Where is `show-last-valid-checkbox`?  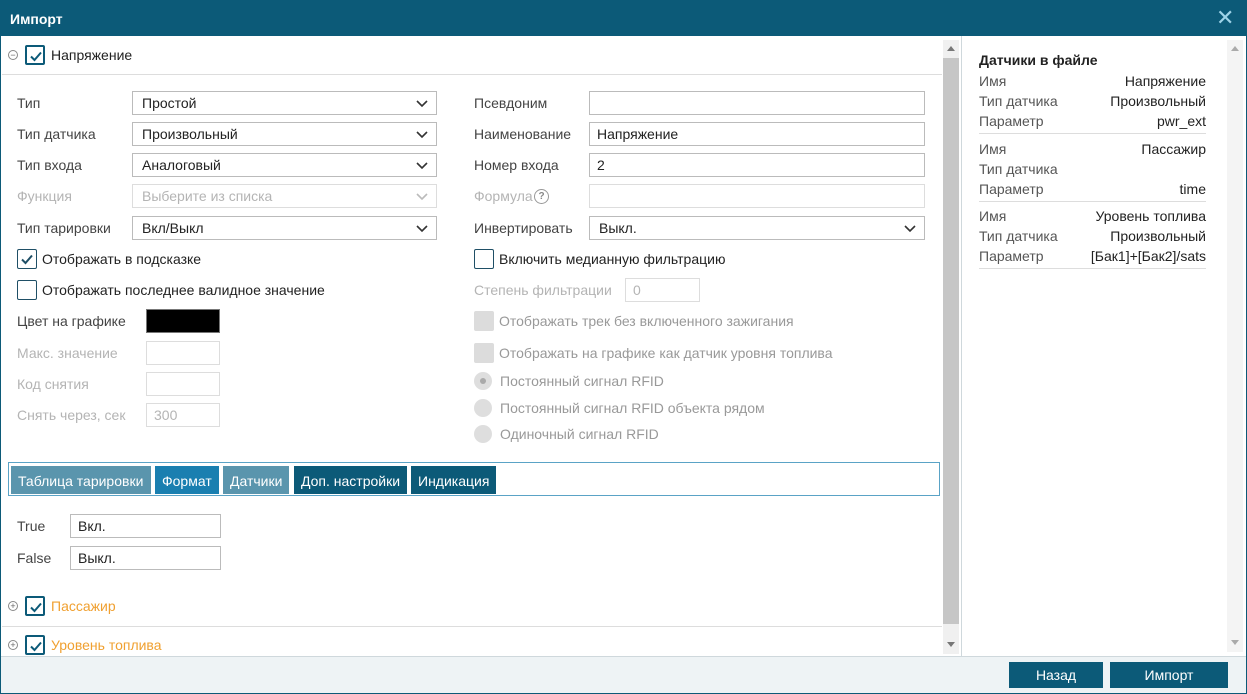
show-last-valid-checkbox is located at coordinates (27, 290).